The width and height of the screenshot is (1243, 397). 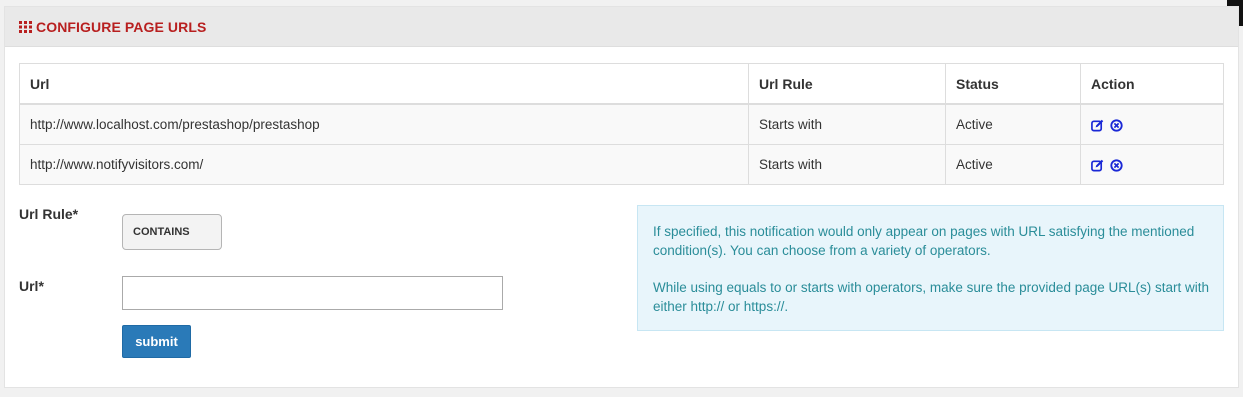 What do you see at coordinates (156, 341) in the screenshot?
I see `submit-button: submit` at bounding box center [156, 341].